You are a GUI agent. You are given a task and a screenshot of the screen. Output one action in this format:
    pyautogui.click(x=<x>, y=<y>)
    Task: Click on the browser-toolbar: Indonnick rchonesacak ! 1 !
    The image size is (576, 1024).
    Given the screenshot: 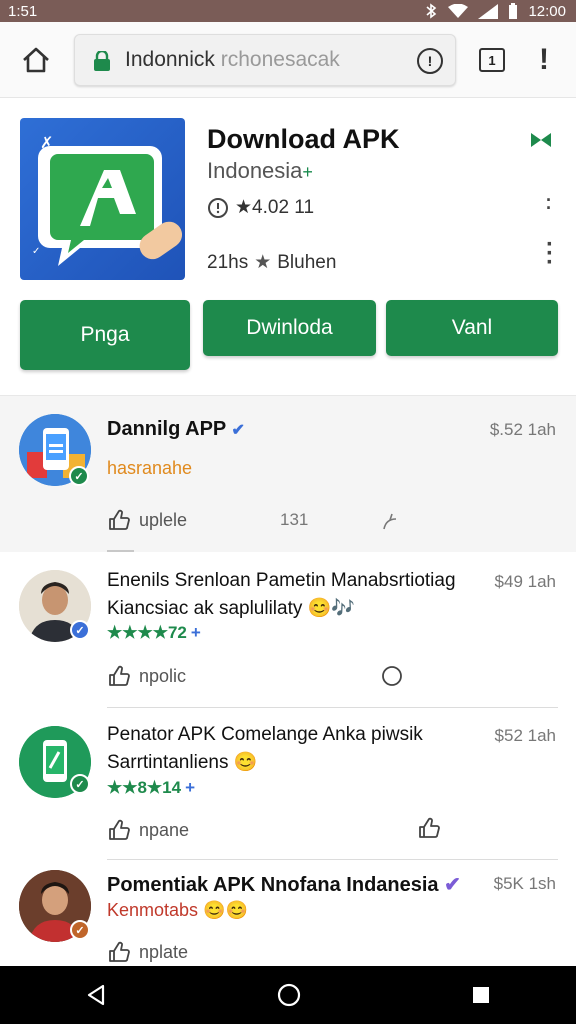 What is the action you would take?
    pyautogui.click(x=288, y=60)
    